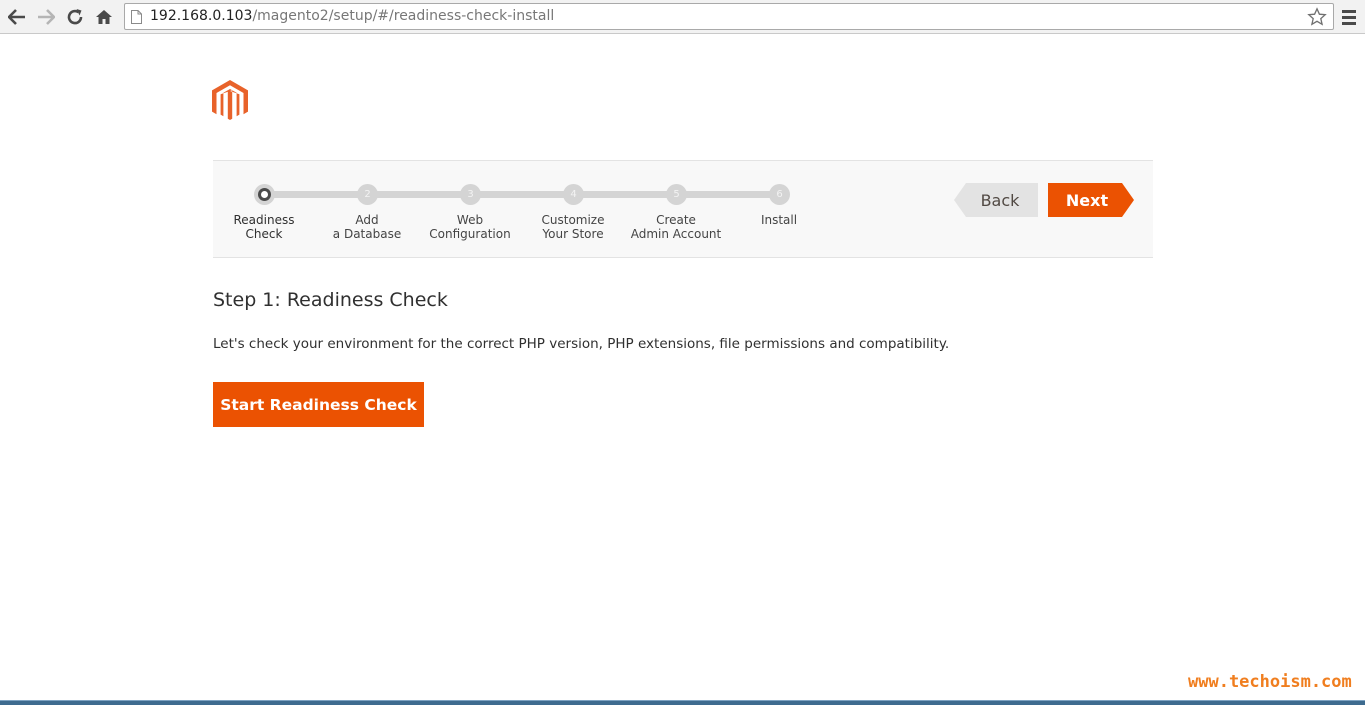 Image resolution: width=1365 pixels, height=705 pixels. What do you see at coordinates (676, 227) in the screenshot?
I see `step-label-create-admin: Create Admin Account` at bounding box center [676, 227].